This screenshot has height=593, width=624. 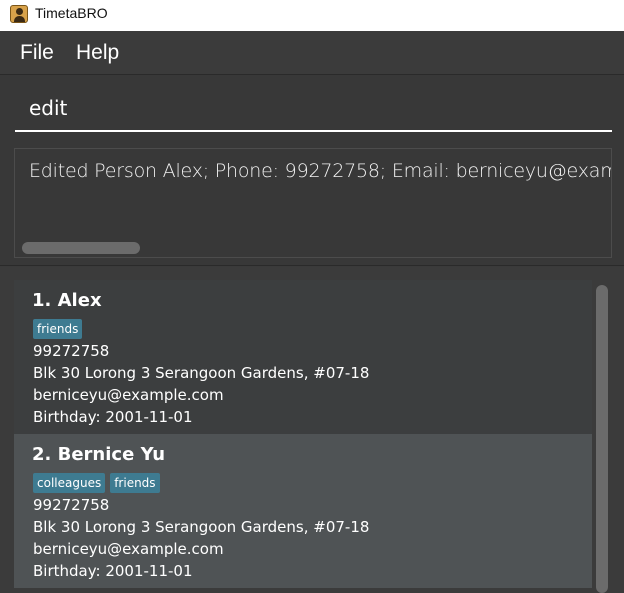 I want to click on tag-list: friends, so click(x=58, y=329).